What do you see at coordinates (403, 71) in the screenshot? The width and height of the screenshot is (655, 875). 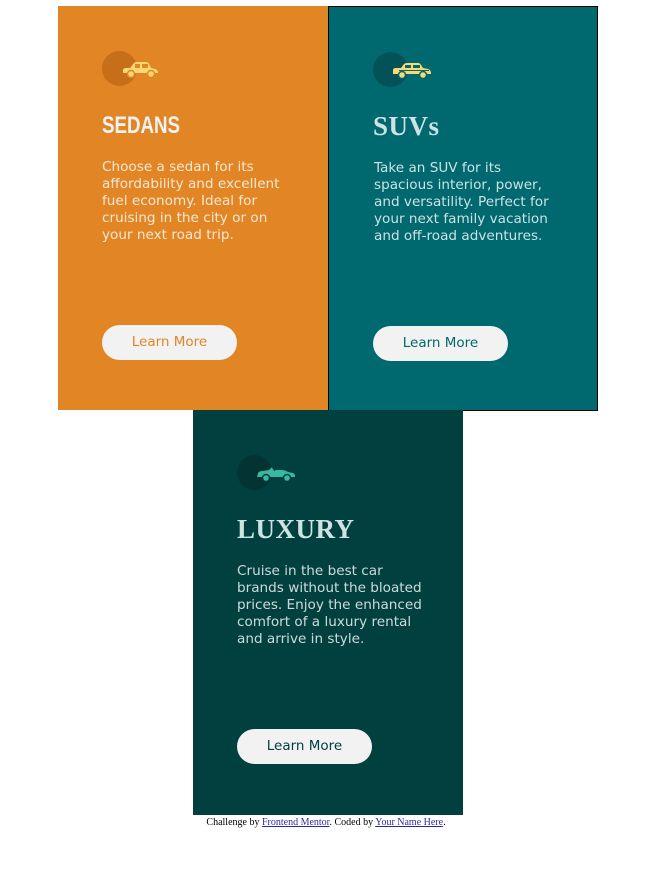 I see `suv-car-icon` at bounding box center [403, 71].